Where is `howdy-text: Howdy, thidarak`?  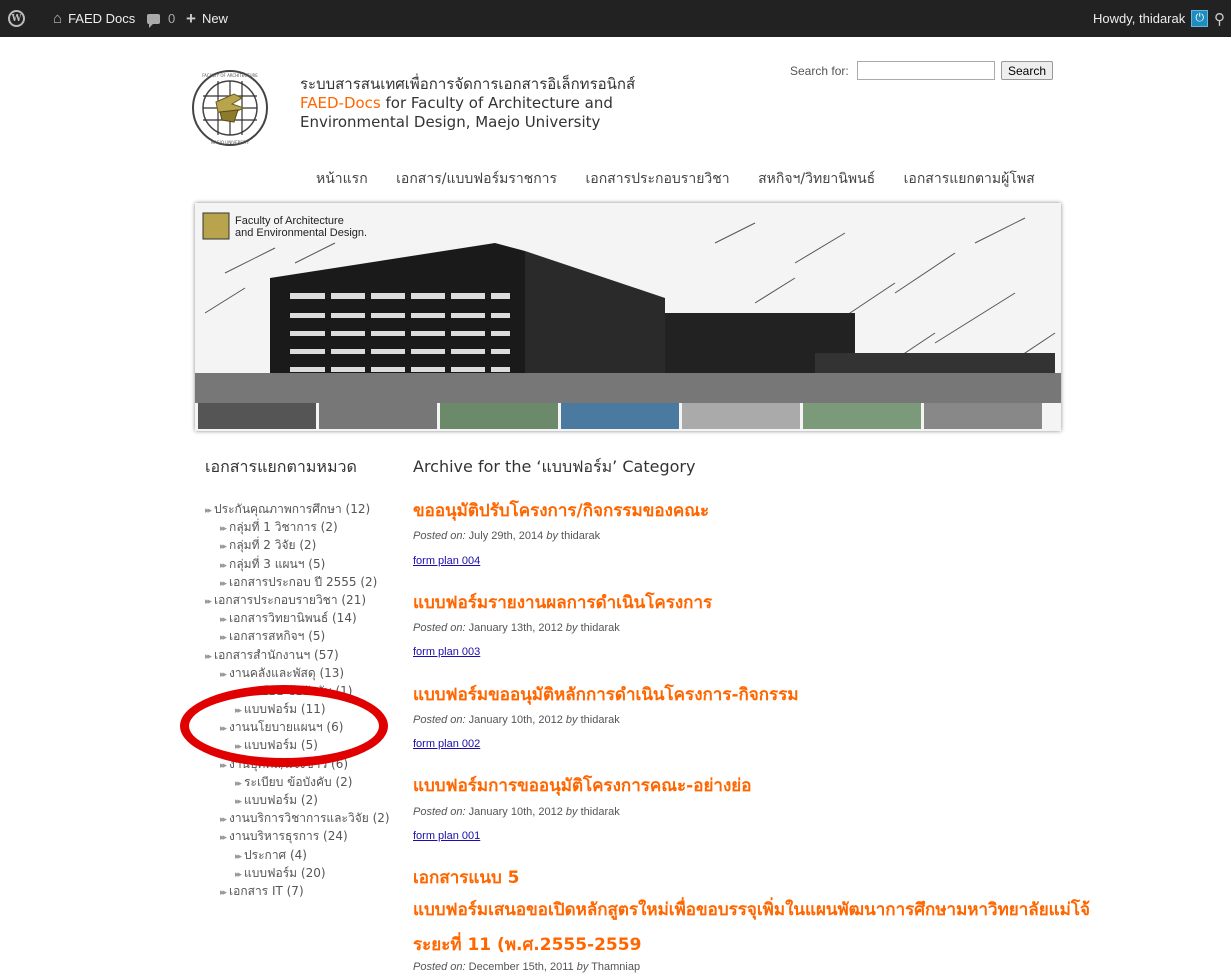 howdy-text: Howdy, thidarak is located at coordinates (1139, 18).